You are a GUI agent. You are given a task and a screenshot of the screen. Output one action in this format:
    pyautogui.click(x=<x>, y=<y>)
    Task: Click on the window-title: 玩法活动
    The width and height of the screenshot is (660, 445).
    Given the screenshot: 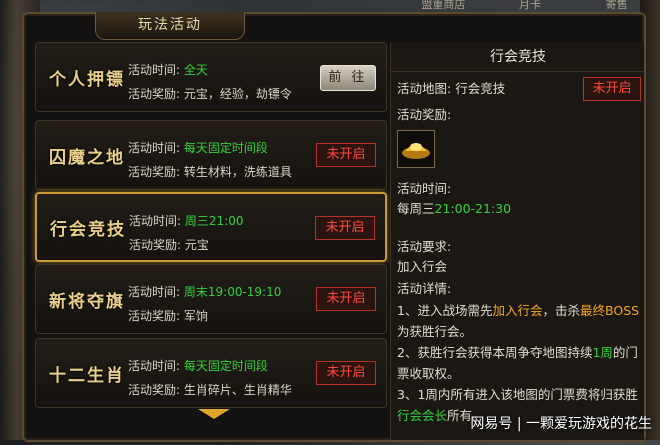 What is the action you would take?
    pyautogui.click(x=170, y=26)
    